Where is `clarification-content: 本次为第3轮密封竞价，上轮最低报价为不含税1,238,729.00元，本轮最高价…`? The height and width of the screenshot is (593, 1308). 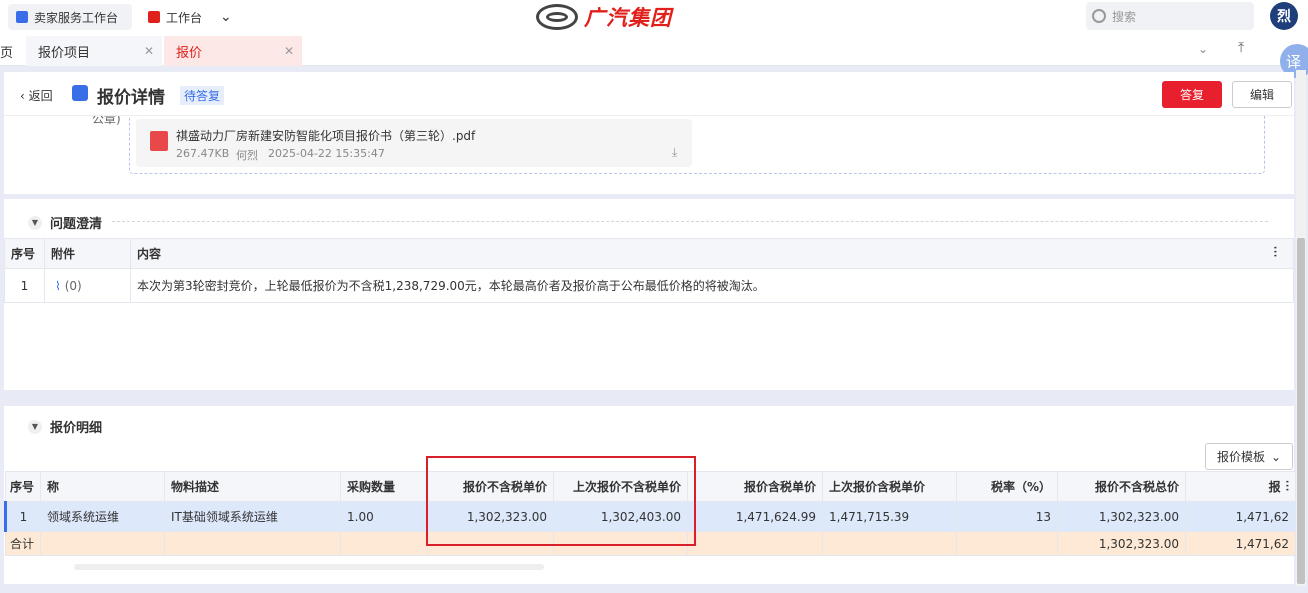 clarification-content: 本次为第3轮密封竞价，上轮最低报价为不含税1,238,729.00元，本轮最高价… is located at coordinates (712, 285).